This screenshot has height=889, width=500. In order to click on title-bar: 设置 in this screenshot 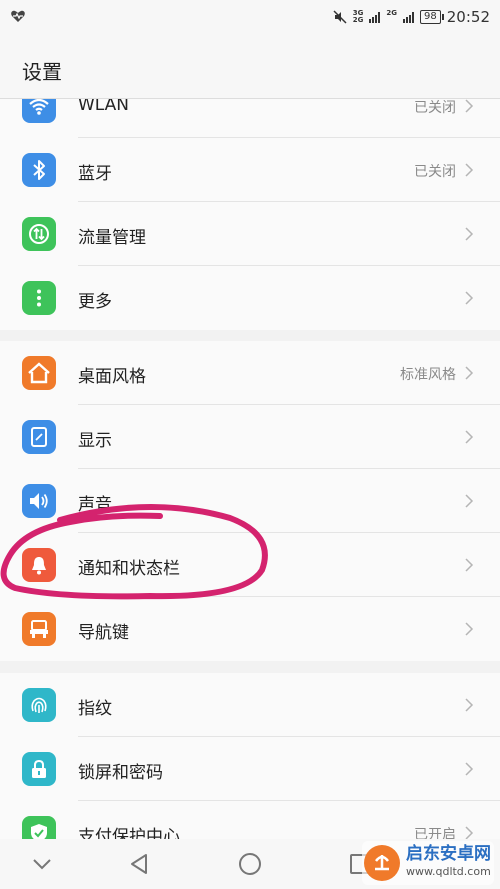, I will do `click(250, 66)`.